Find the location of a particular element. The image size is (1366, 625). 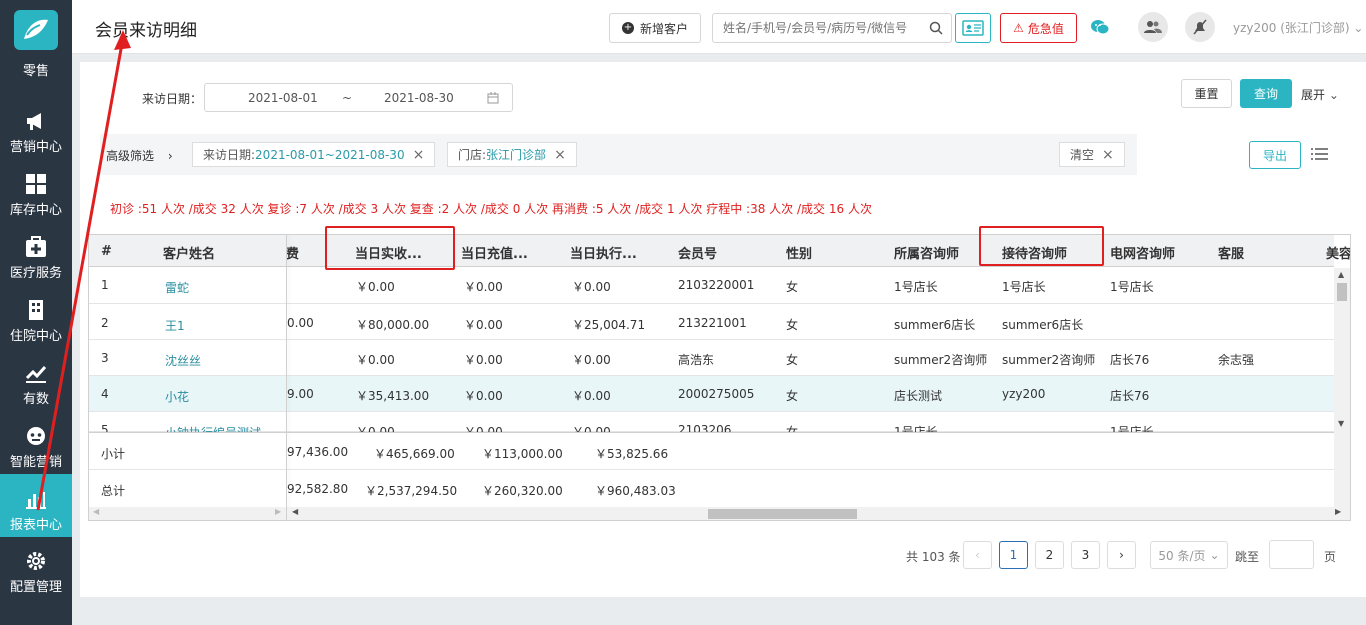

annotation-arrow is located at coordinates (83, 270).